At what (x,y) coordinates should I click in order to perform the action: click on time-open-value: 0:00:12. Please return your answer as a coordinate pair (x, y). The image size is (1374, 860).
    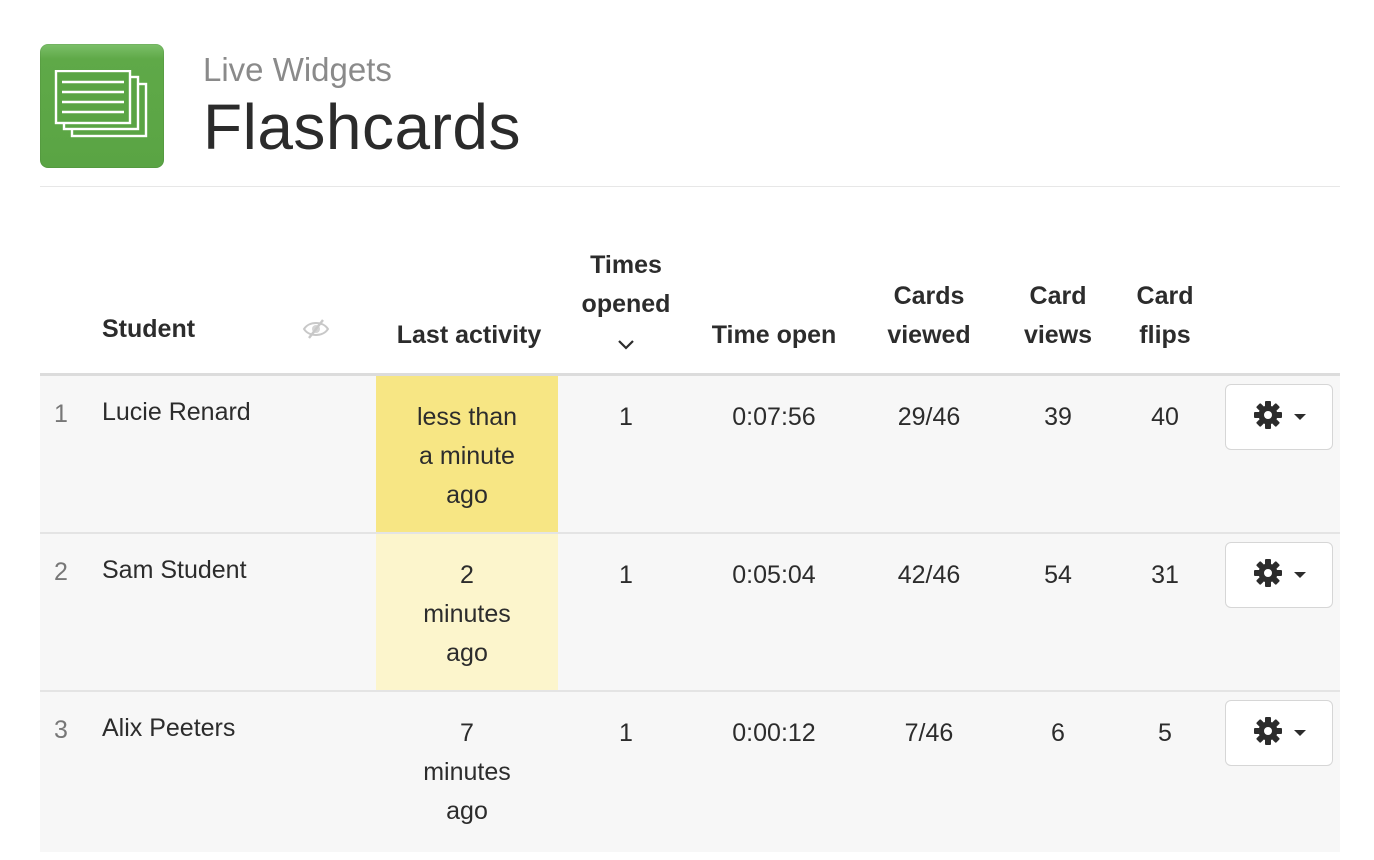
    Looking at the image, I should click on (774, 733).